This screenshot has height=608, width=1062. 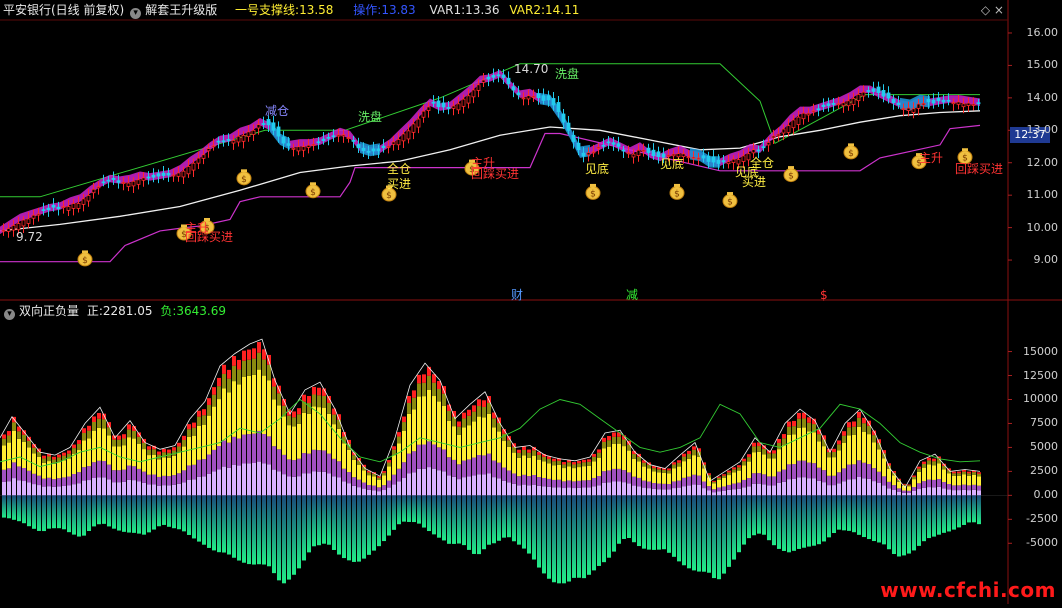 What do you see at coordinates (63, 10) in the screenshot?
I see `stock-title: 平安银行(日线 前复权)` at bounding box center [63, 10].